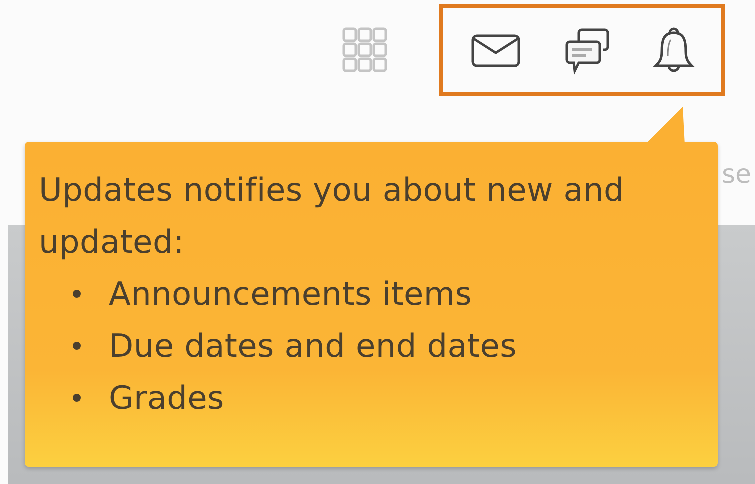 The width and height of the screenshot is (755, 484). Describe the element at coordinates (166, 398) in the screenshot. I see `tooltip-list-item: Grades` at that location.